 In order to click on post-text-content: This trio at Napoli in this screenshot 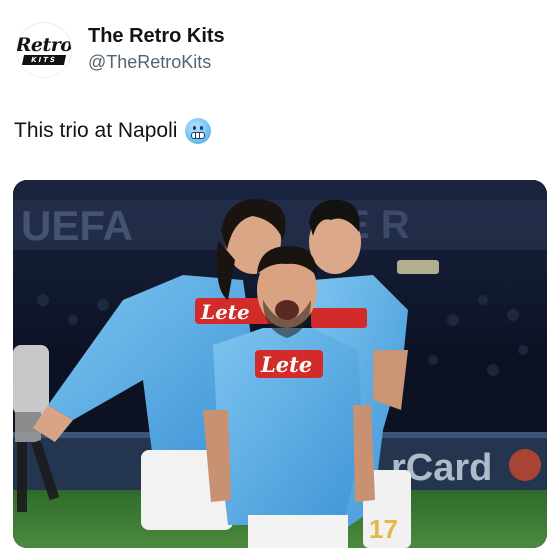, I will do `click(96, 130)`.